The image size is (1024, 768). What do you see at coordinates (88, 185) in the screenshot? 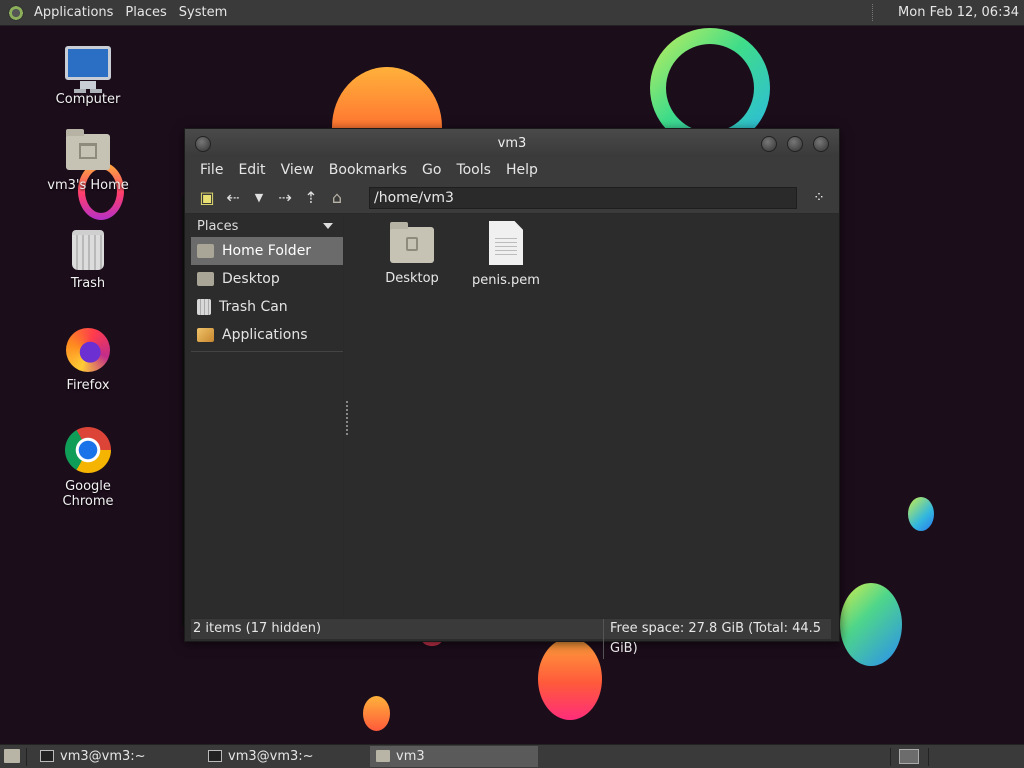
I see `desktop-icon-label: vm3's Home` at bounding box center [88, 185].